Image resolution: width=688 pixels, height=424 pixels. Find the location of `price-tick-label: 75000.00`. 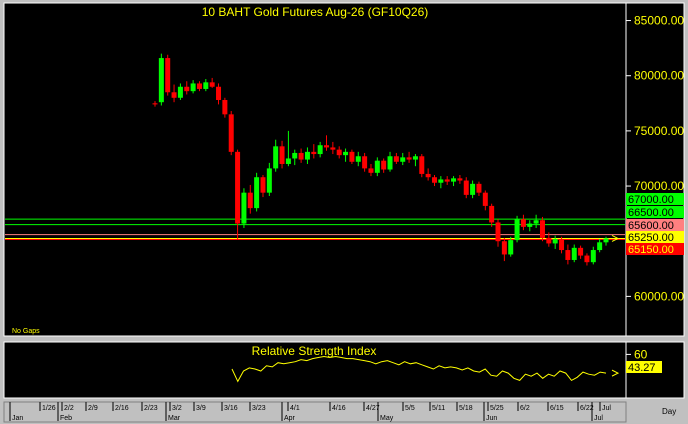

price-tick-label: 75000.00 is located at coordinates (659, 131).